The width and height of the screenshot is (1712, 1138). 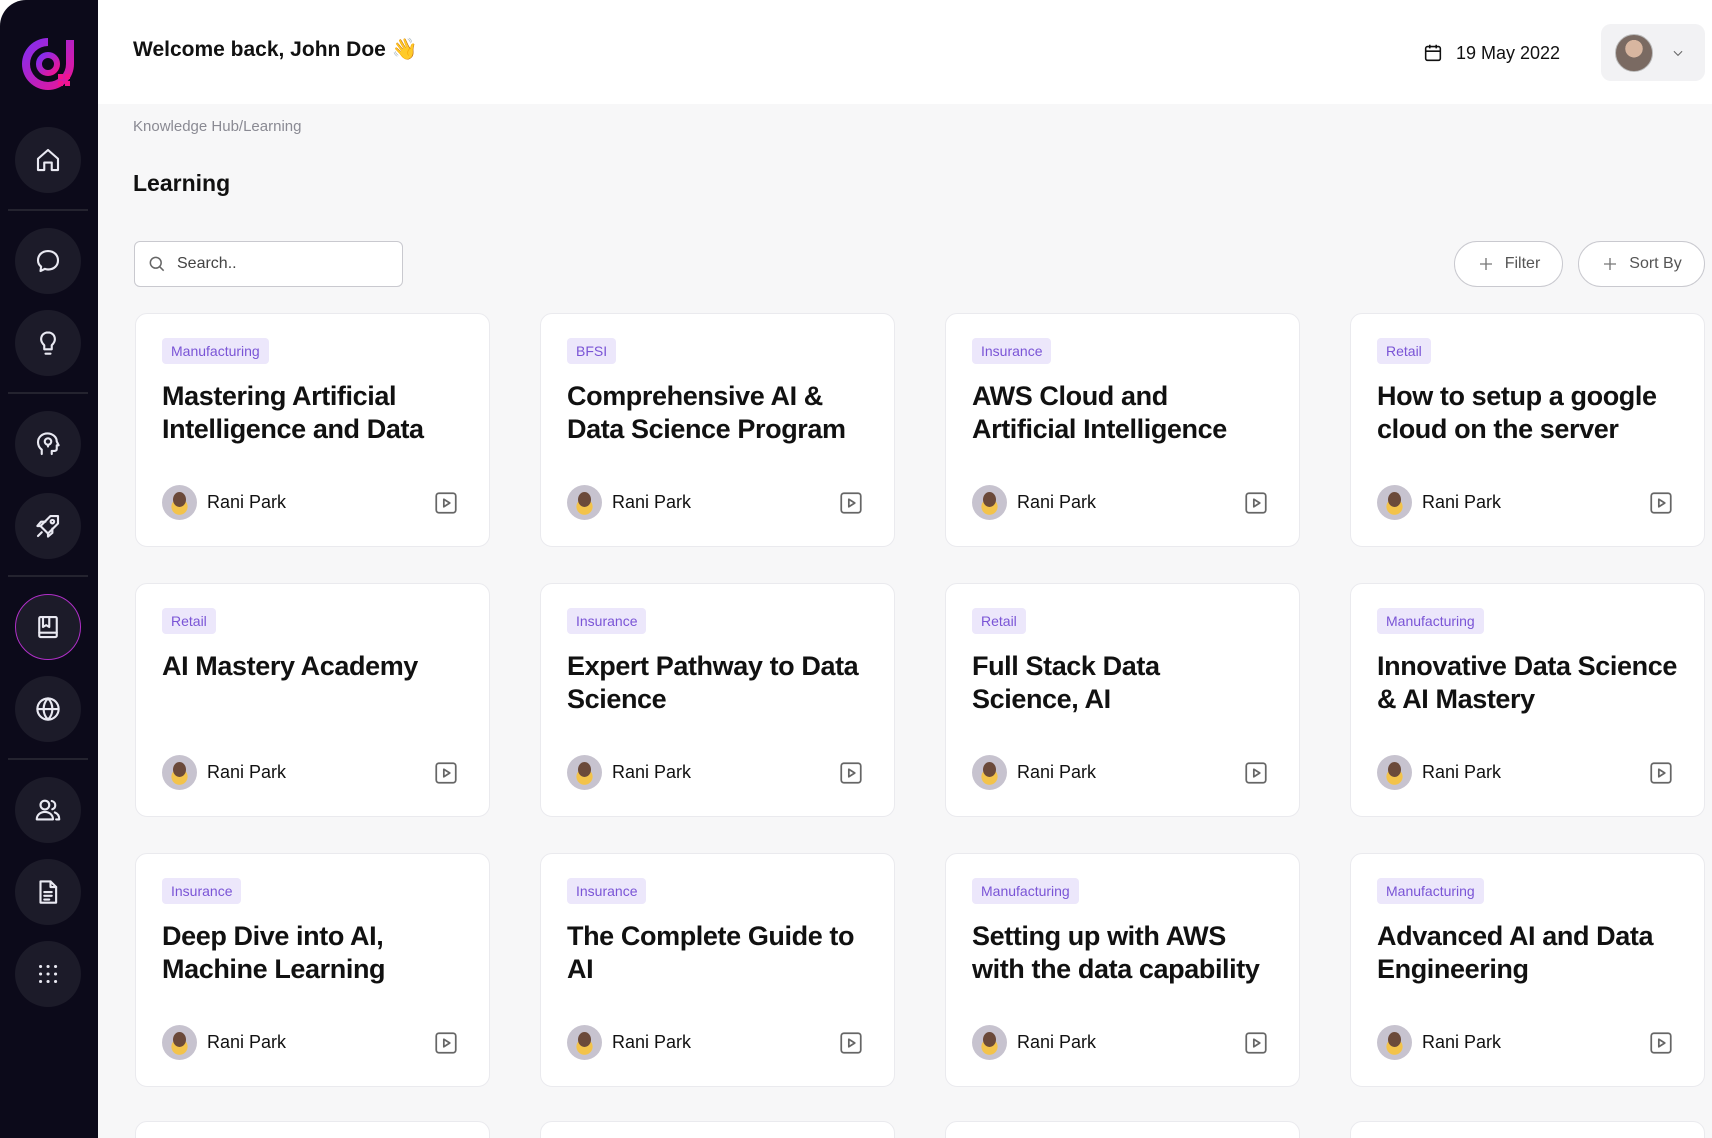 I want to click on rocket-icon, so click(x=48, y=526).